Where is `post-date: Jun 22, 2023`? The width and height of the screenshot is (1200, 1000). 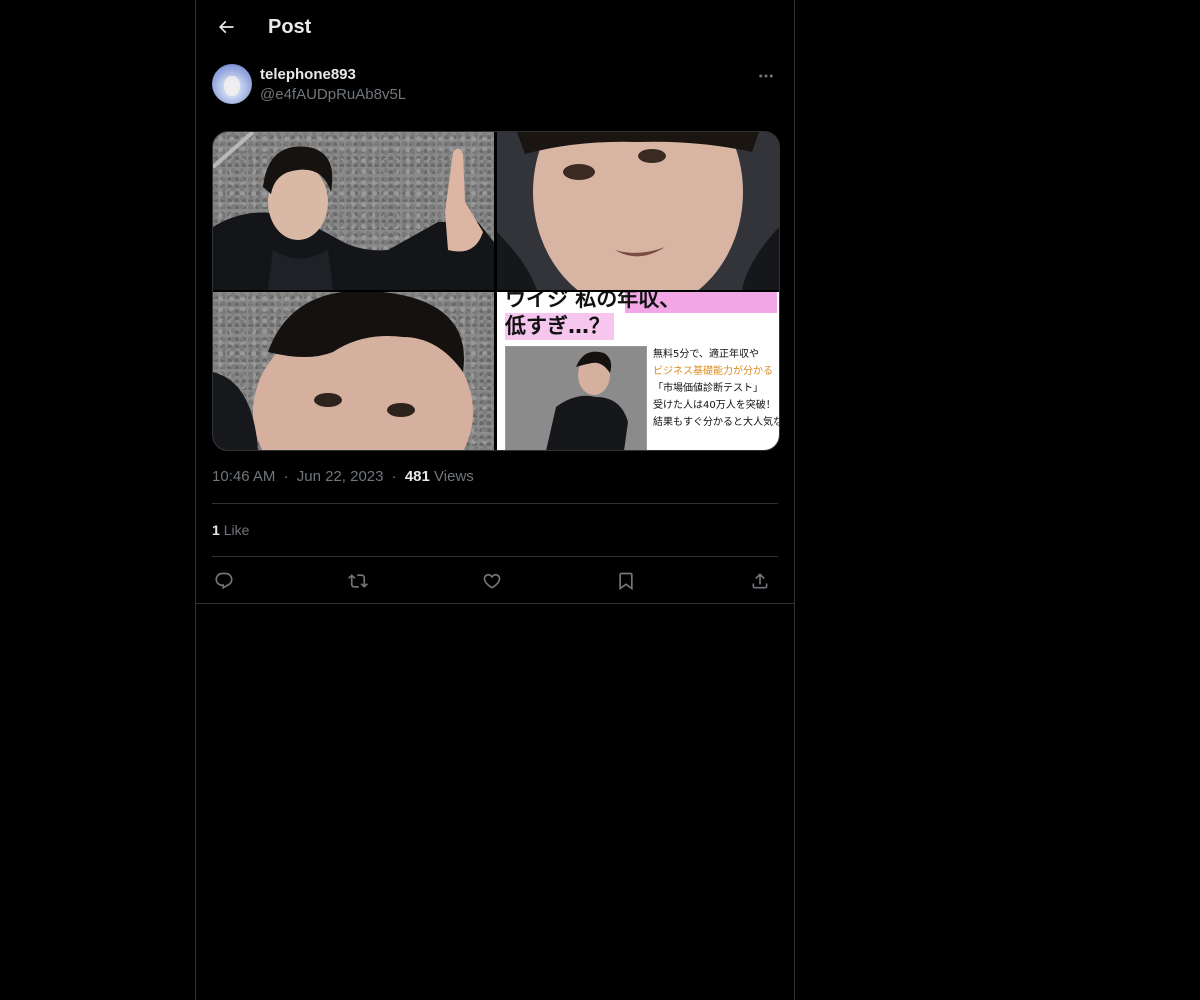
post-date: Jun 22, 2023 is located at coordinates (340, 476).